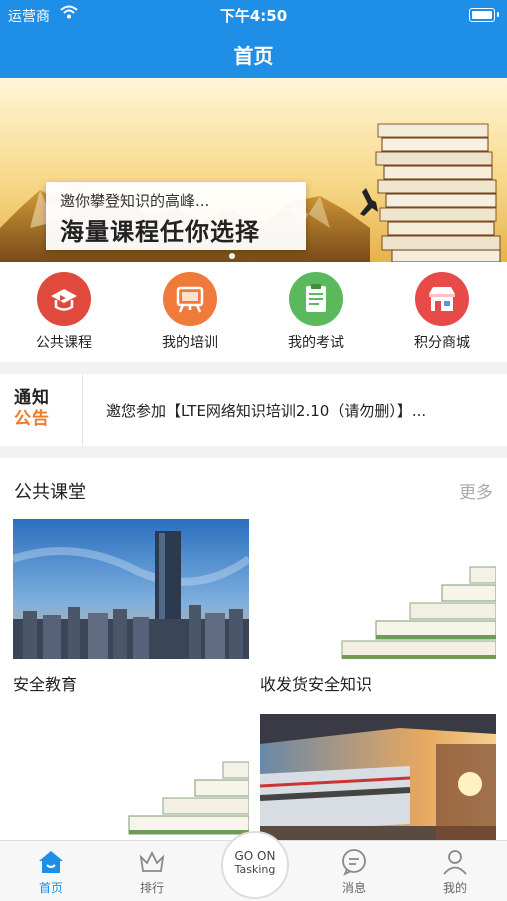 This screenshot has height=901, width=507. I want to click on go-button-line1: GO ON, so click(255, 856).